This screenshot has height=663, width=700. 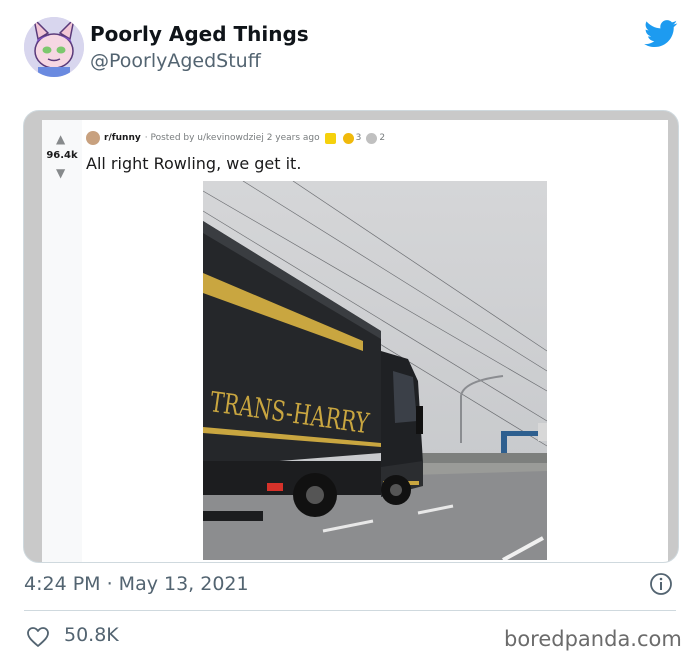 I want to click on silver-award-icon, so click(x=372, y=138).